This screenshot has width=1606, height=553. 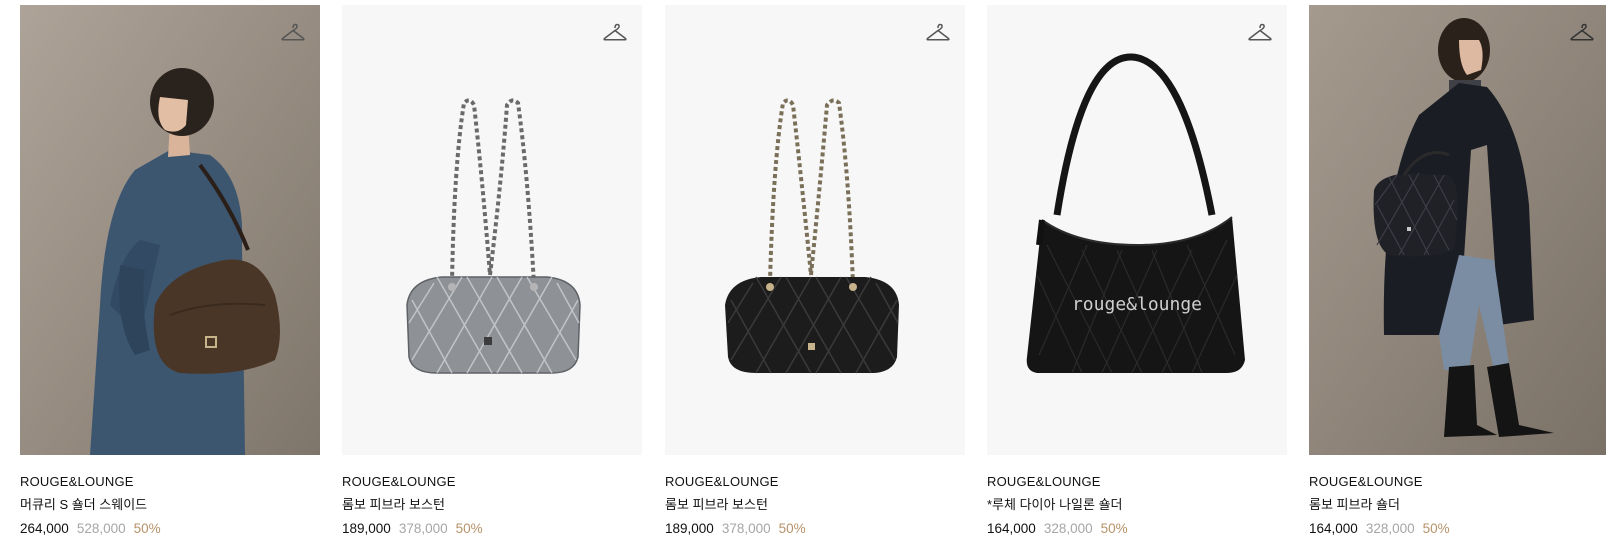 What do you see at coordinates (44, 528) in the screenshot?
I see `sale-price: 264,000` at bounding box center [44, 528].